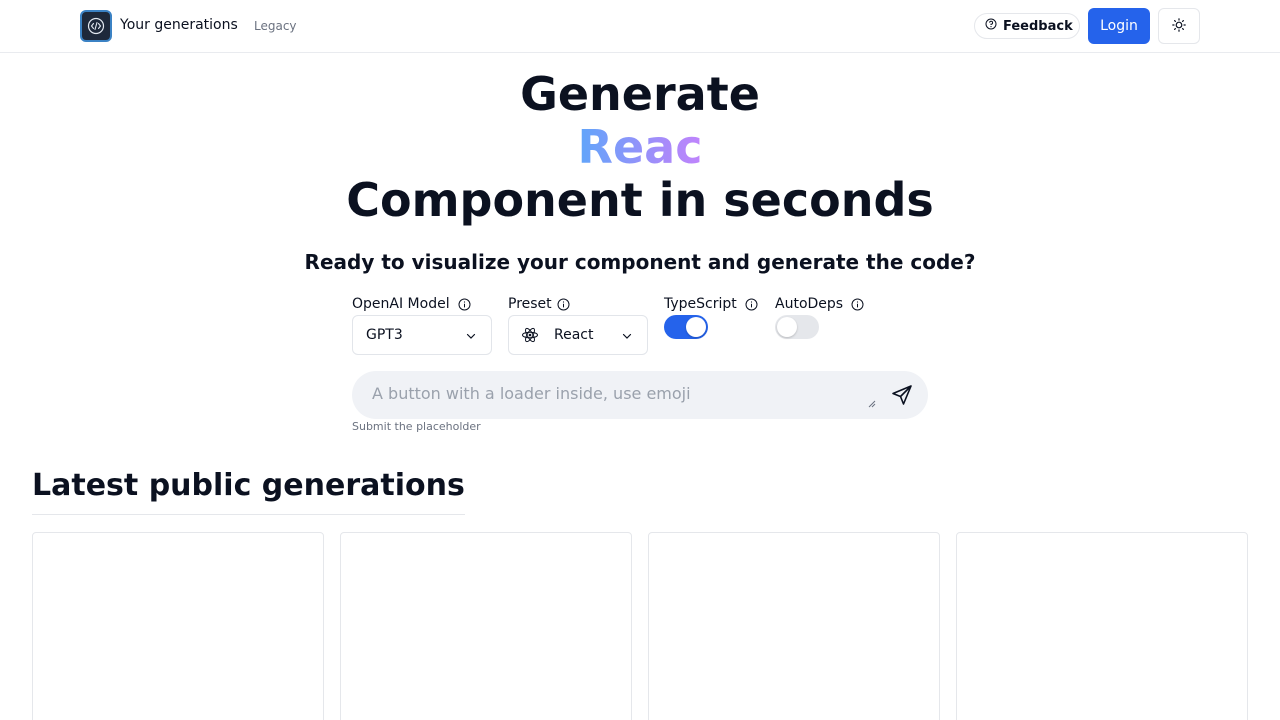 The height and width of the screenshot is (720, 1280). I want to click on typescript-toggle, so click(686, 327).